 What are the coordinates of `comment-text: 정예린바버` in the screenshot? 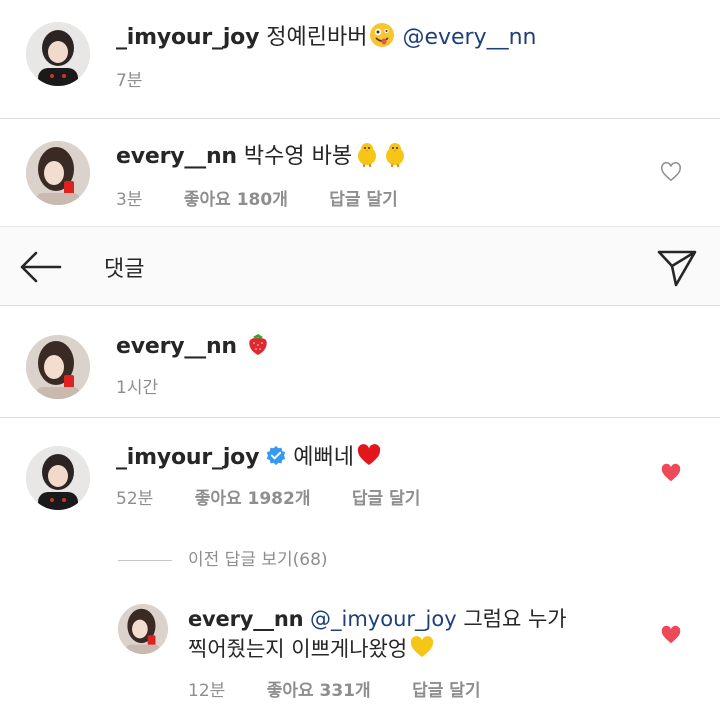 It's located at (317, 37).